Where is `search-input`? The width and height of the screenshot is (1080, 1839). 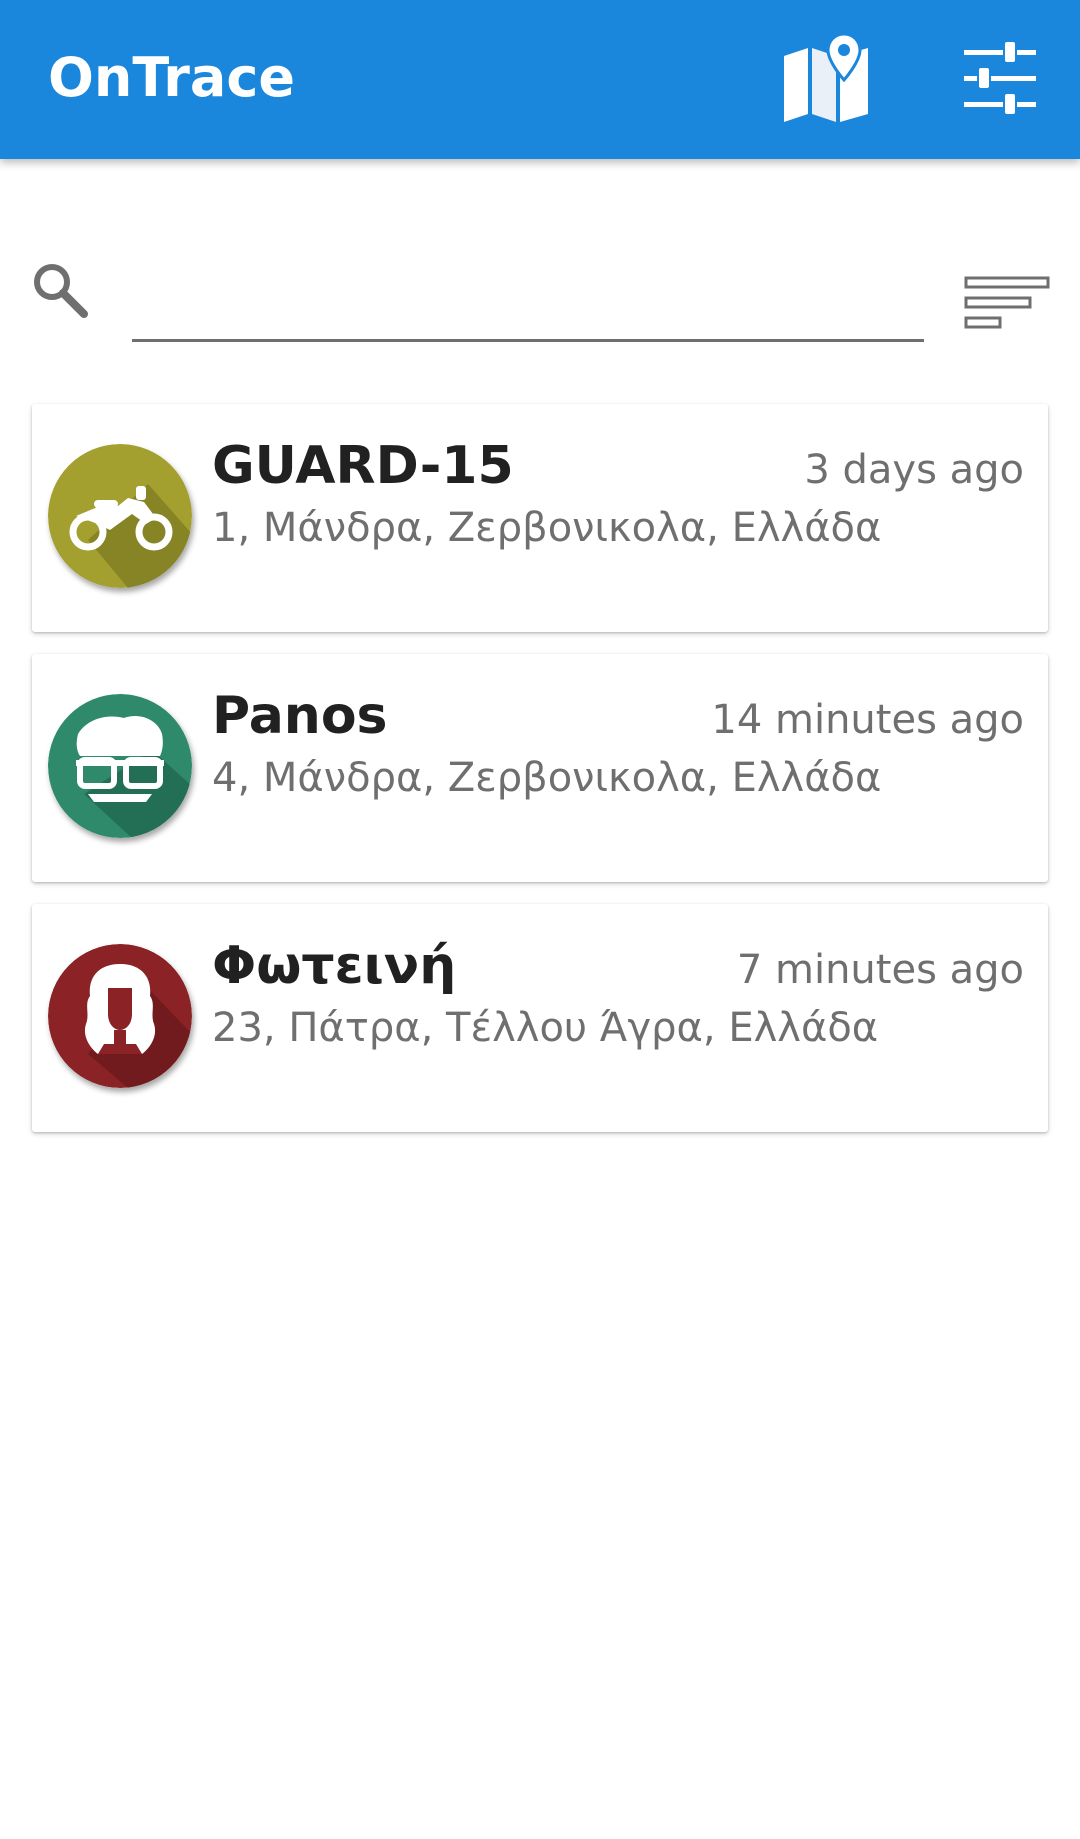 search-input is located at coordinates (528, 302).